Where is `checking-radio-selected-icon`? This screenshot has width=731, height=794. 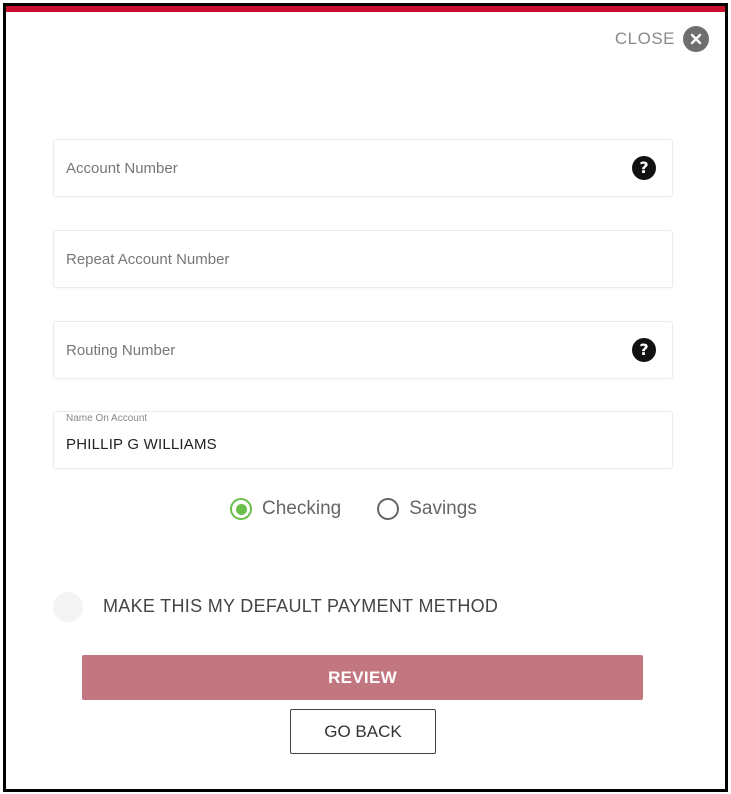 checking-radio-selected-icon is located at coordinates (241, 509).